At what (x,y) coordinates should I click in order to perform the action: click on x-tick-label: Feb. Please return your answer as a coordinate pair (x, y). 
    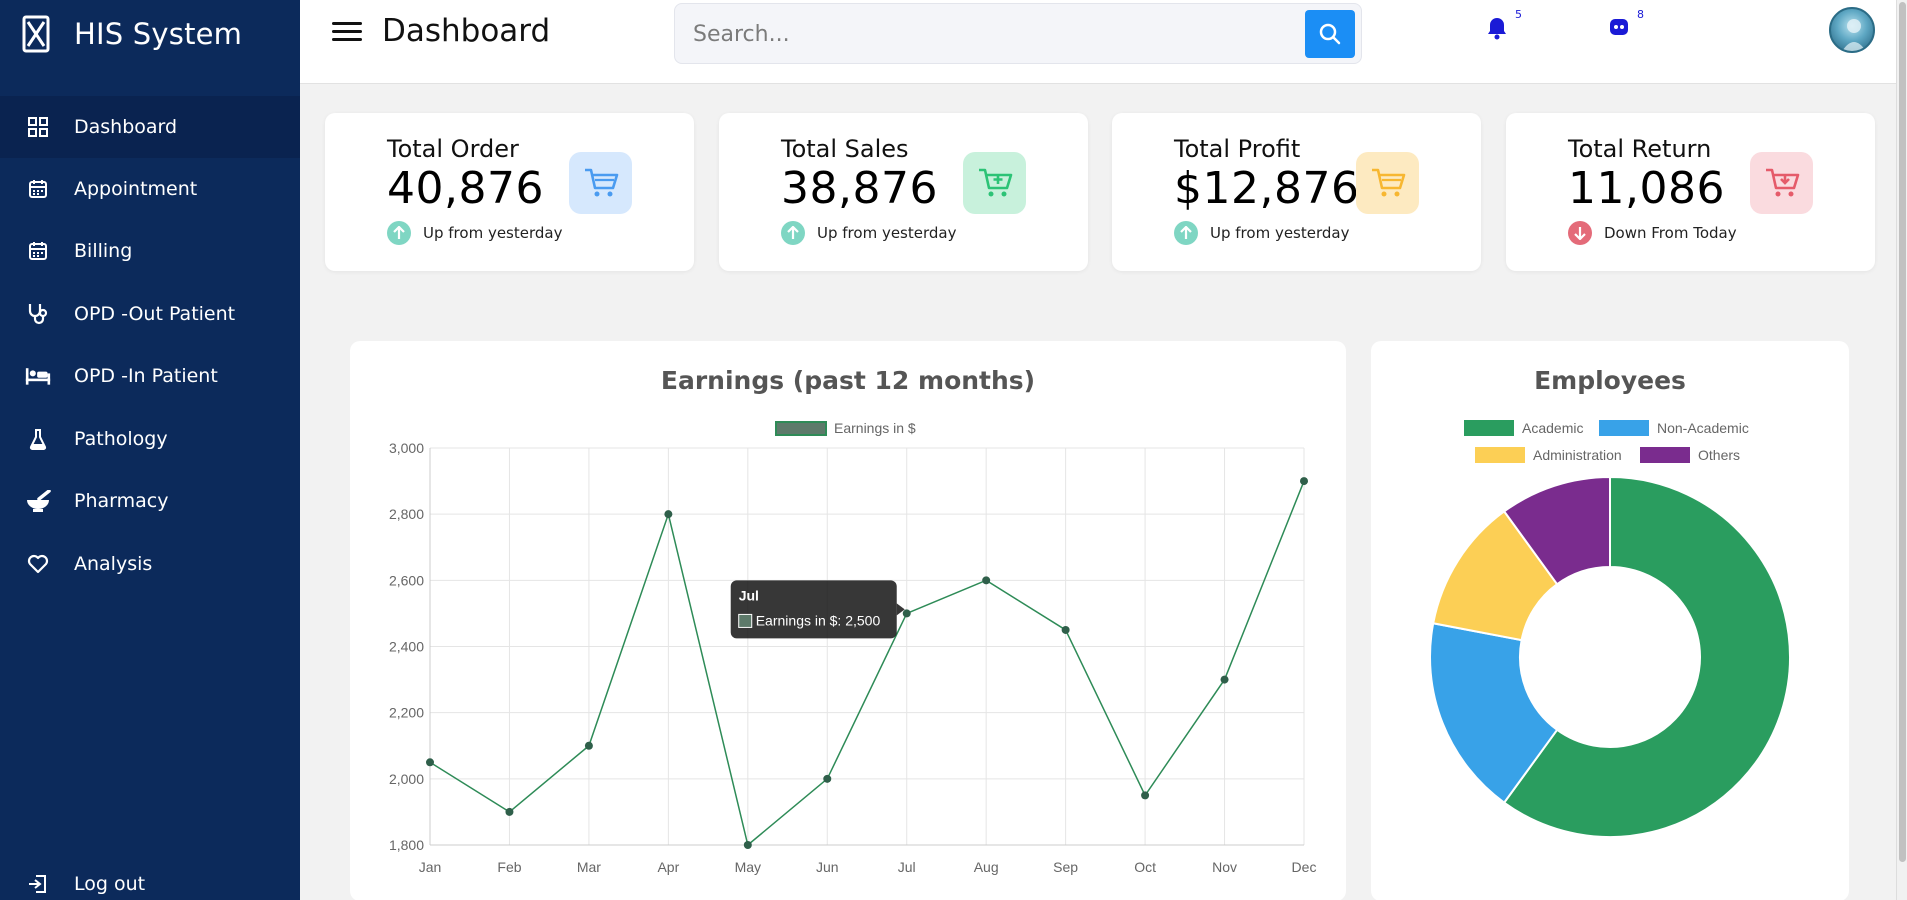
    Looking at the image, I should click on (509, 867).